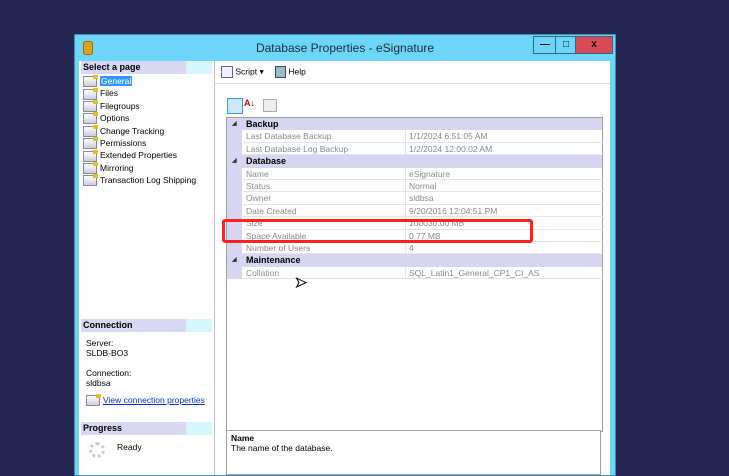 This screenshot has width=729, height=476. Describe the element at coordinates (504, 248) in the screenshot. I see `property-value: 4` at that location.